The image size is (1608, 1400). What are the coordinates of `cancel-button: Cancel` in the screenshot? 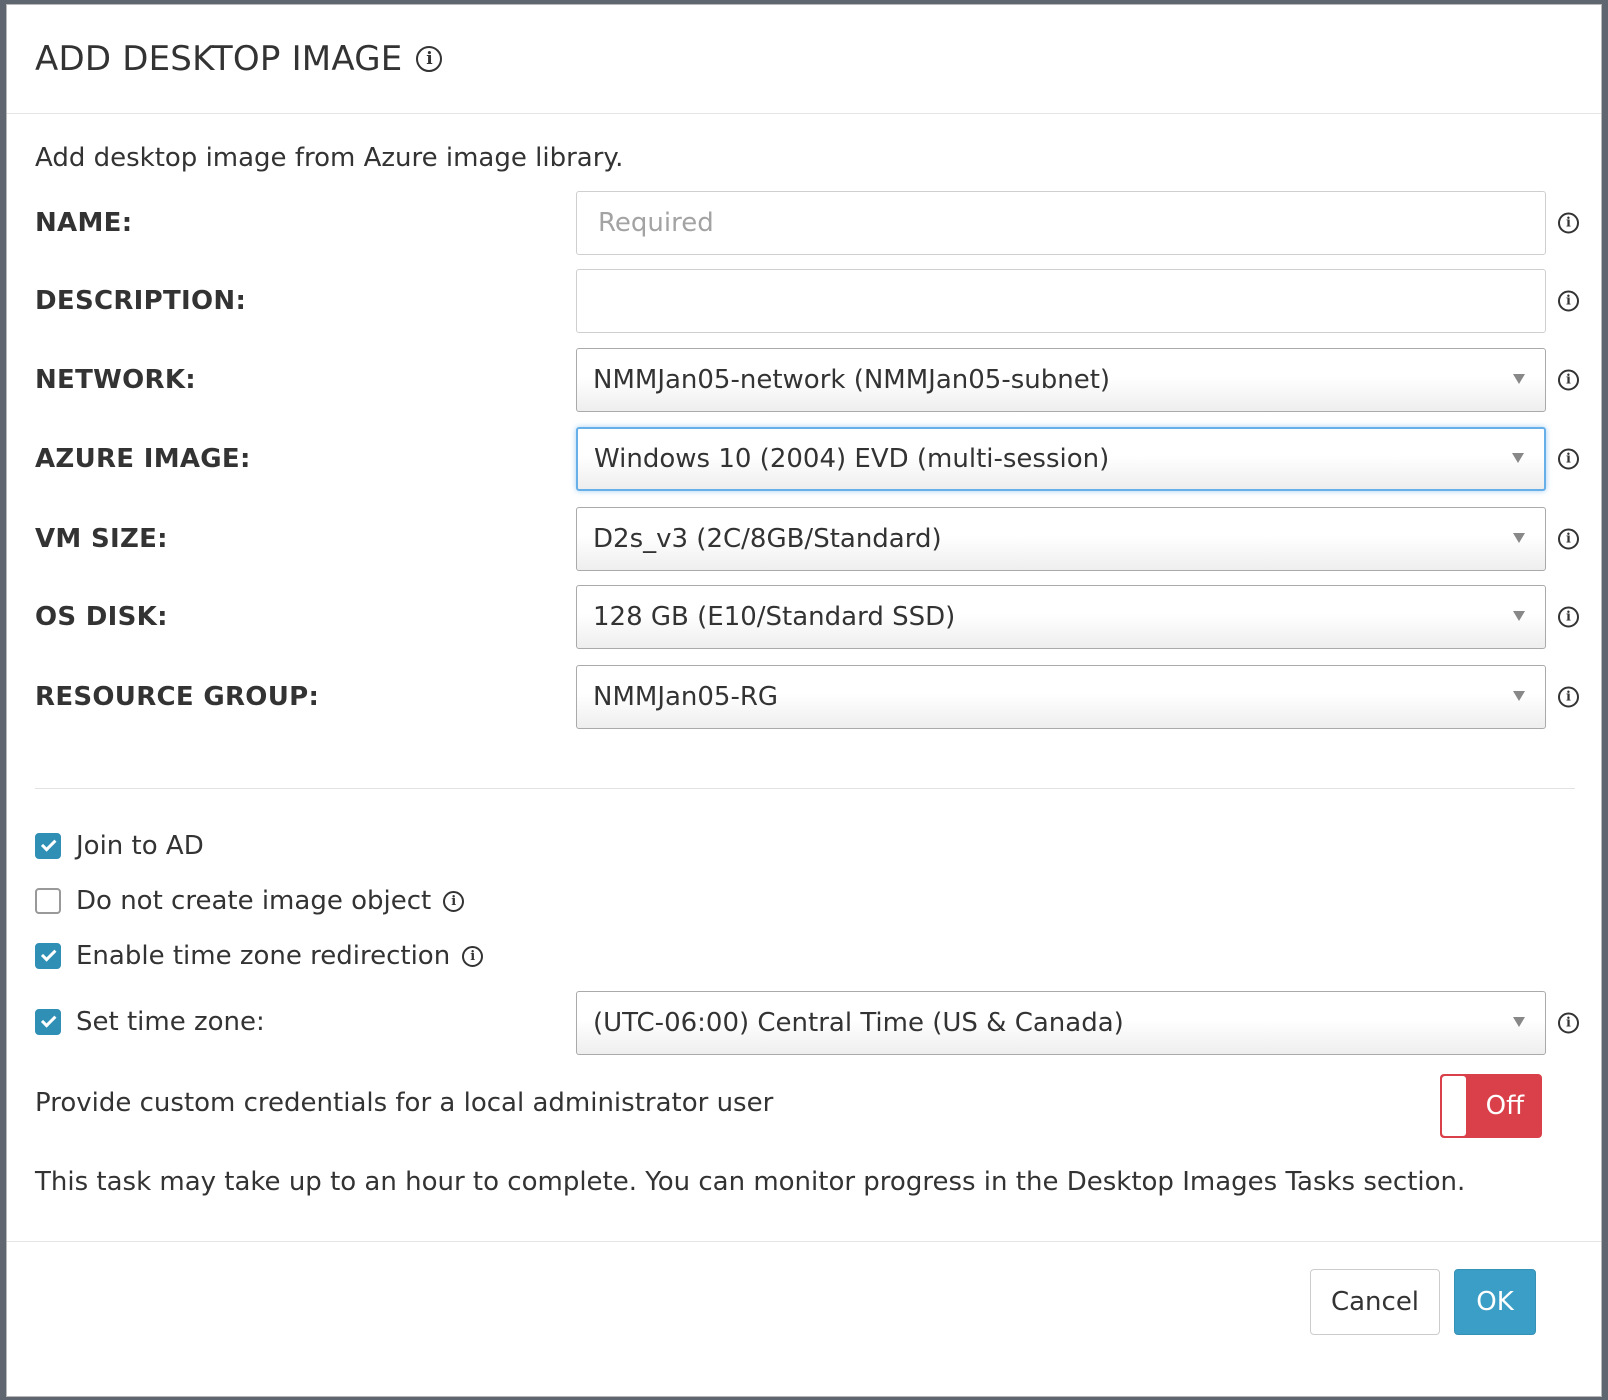 It's located at (1375, 1302).